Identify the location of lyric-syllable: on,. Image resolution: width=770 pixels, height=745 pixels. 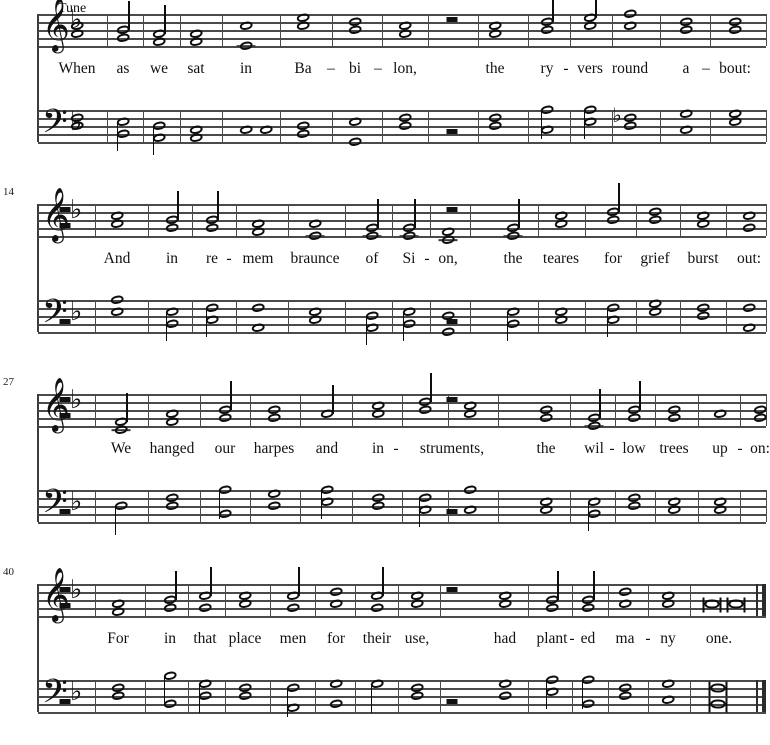
(448, 258).